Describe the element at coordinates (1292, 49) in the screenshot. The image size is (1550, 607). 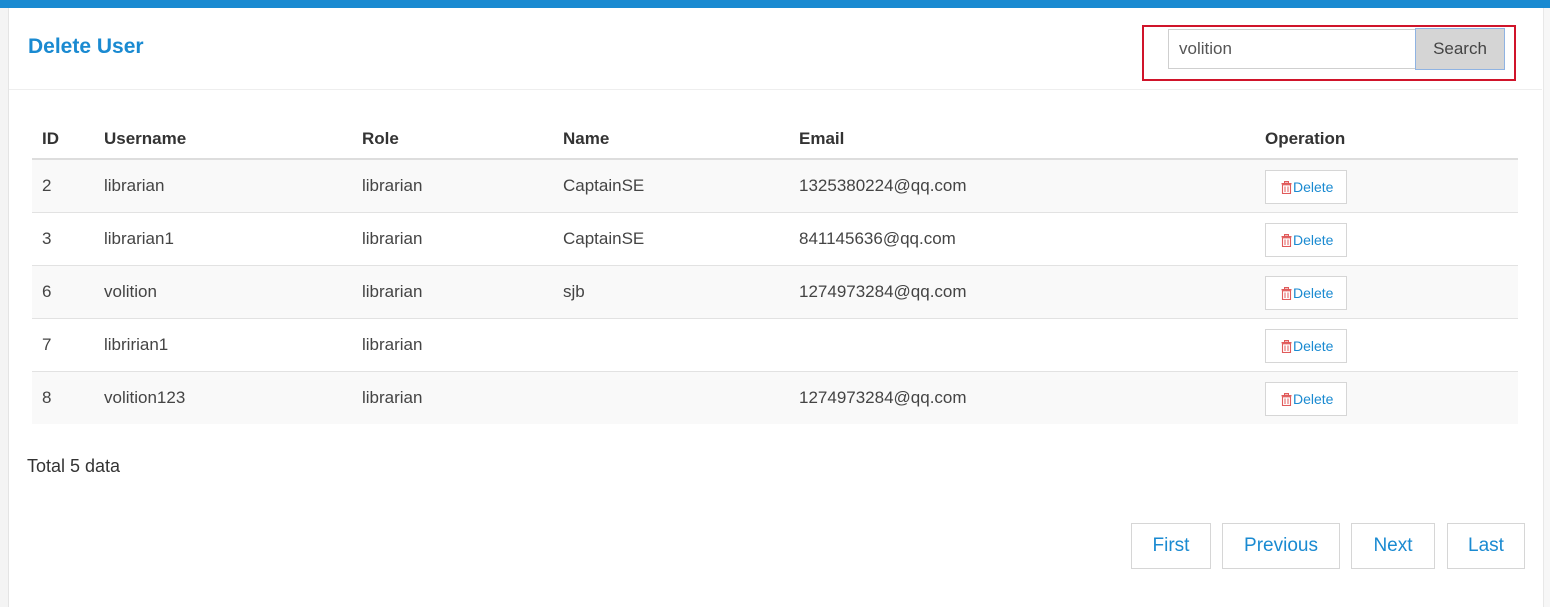
I see `search-input` at that location.